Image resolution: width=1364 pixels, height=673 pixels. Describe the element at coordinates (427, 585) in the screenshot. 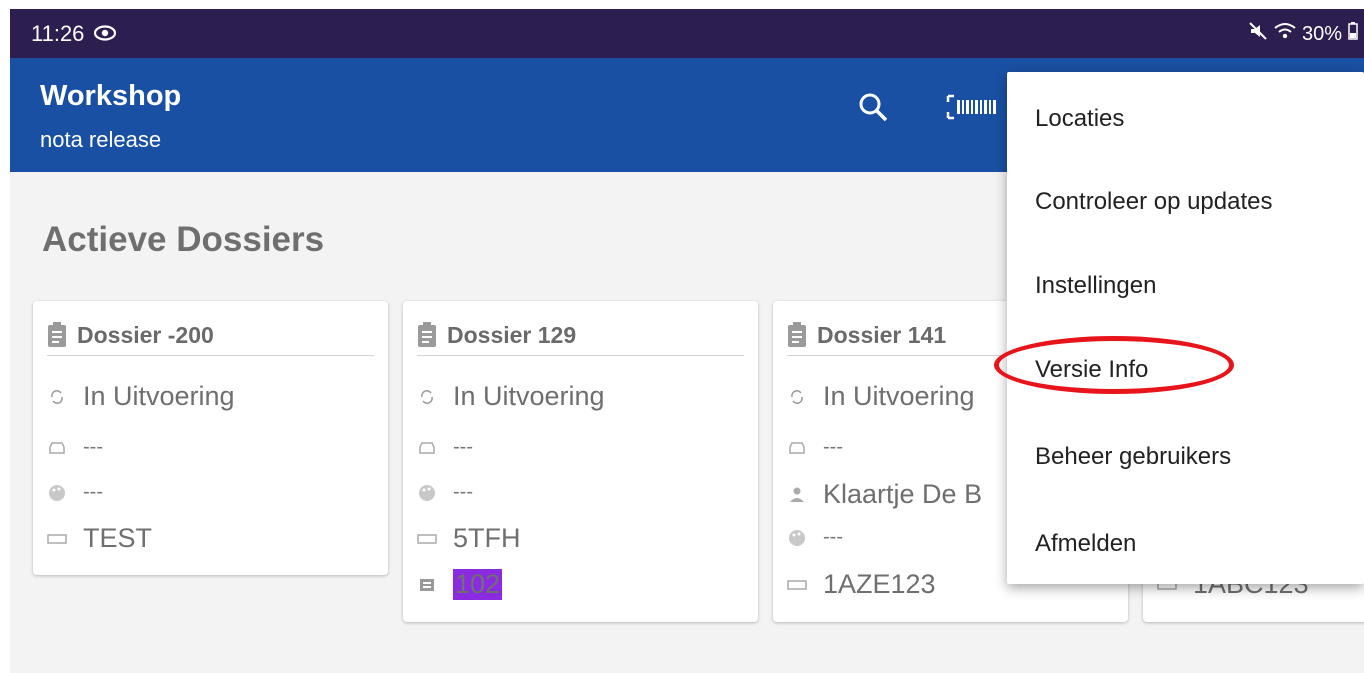

I see `ticket-icon` at that location.